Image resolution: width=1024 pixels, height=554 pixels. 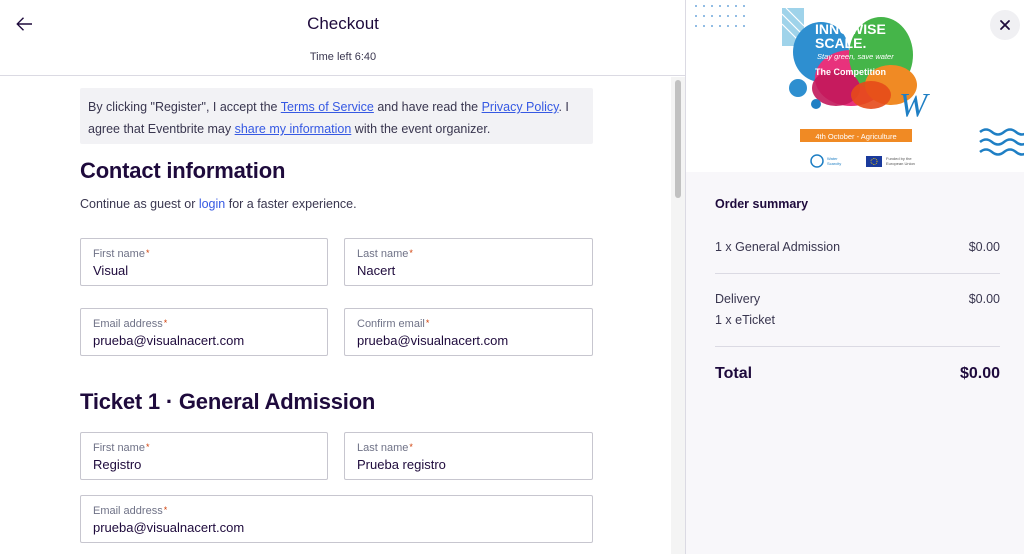 What do you see at coordinates (468, 332) in the screenshot?
I see `confirm-email-field: Confirm email*` at bounding box center [468, 332].